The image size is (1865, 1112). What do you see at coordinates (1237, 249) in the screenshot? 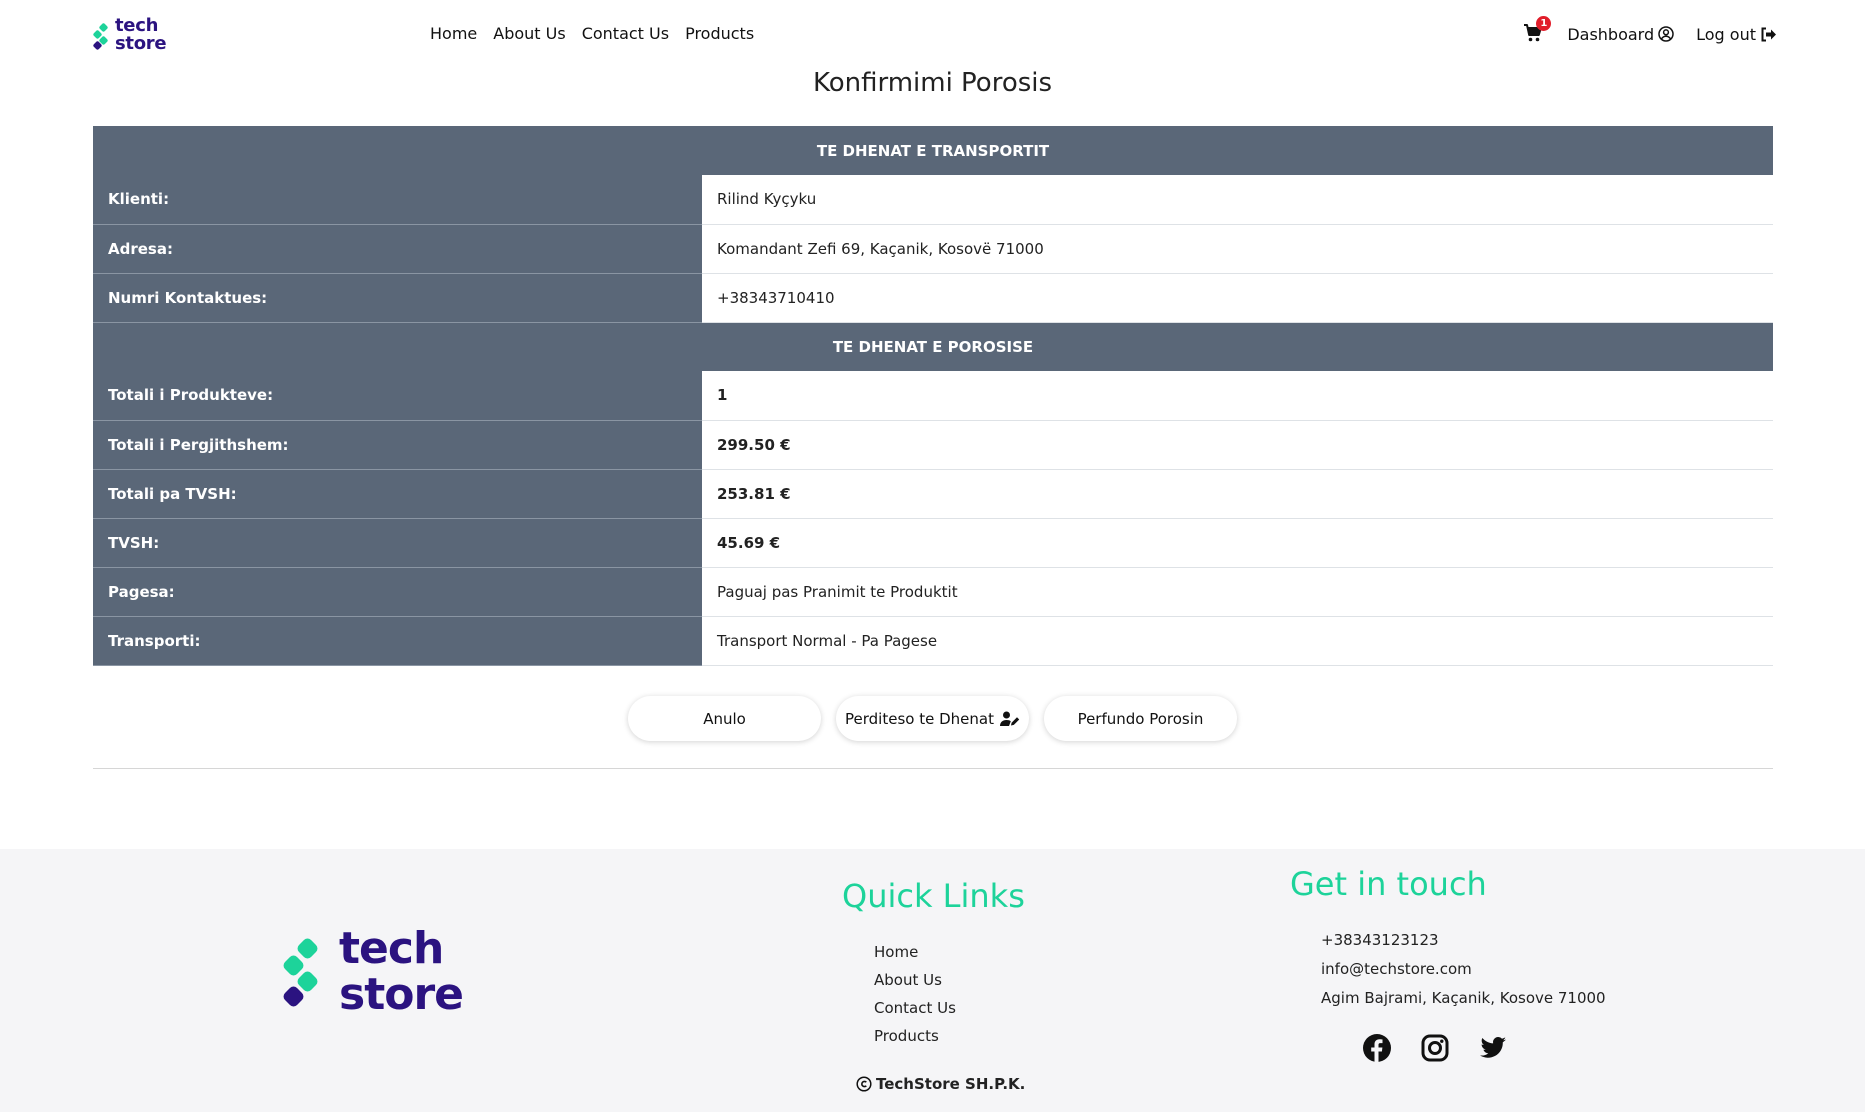
I see `row-value: Komandant Zefi 69, Kaçanik, Kosovë 71000` at bounding box center [1237, 249].